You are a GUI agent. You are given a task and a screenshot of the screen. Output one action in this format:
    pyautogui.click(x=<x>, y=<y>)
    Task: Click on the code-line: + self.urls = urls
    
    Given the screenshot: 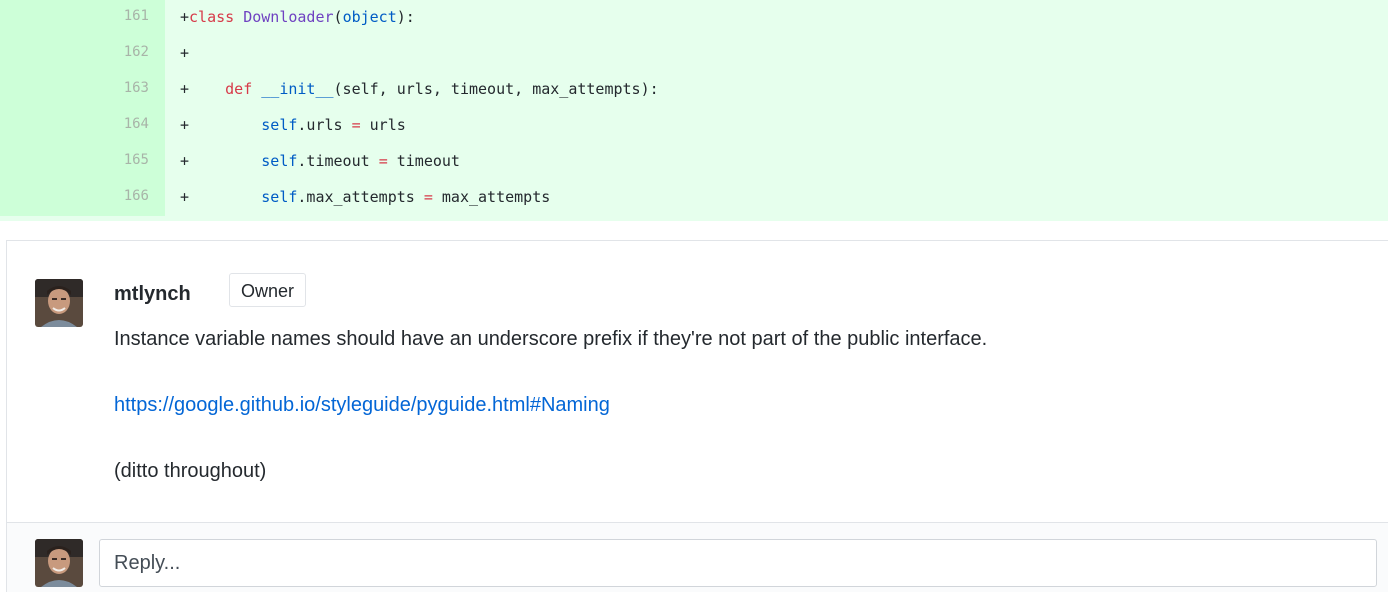 What is the action you would take?
    pyautogui.click(x=293, y=126)
    